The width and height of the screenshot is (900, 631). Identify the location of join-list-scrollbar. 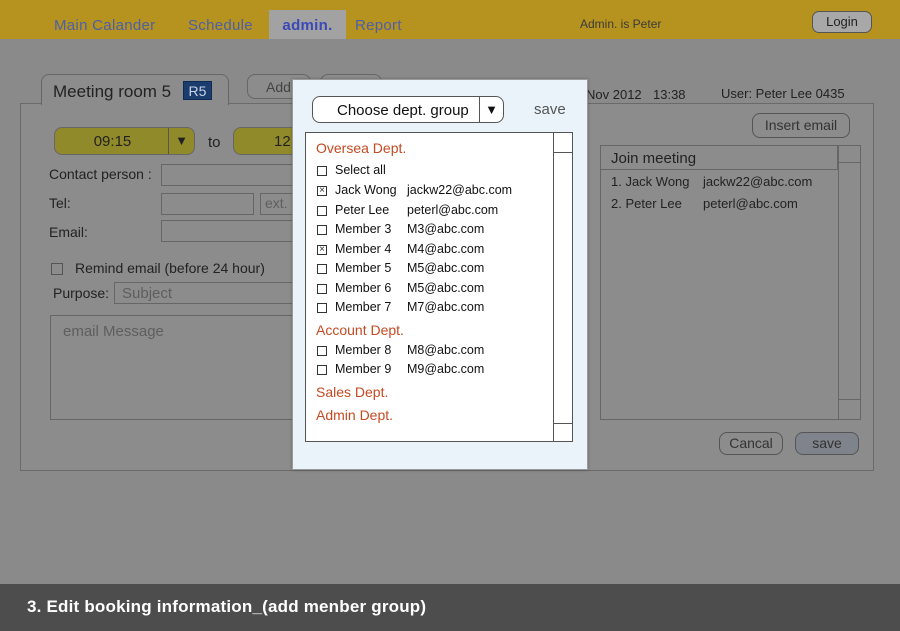
(849, 282).